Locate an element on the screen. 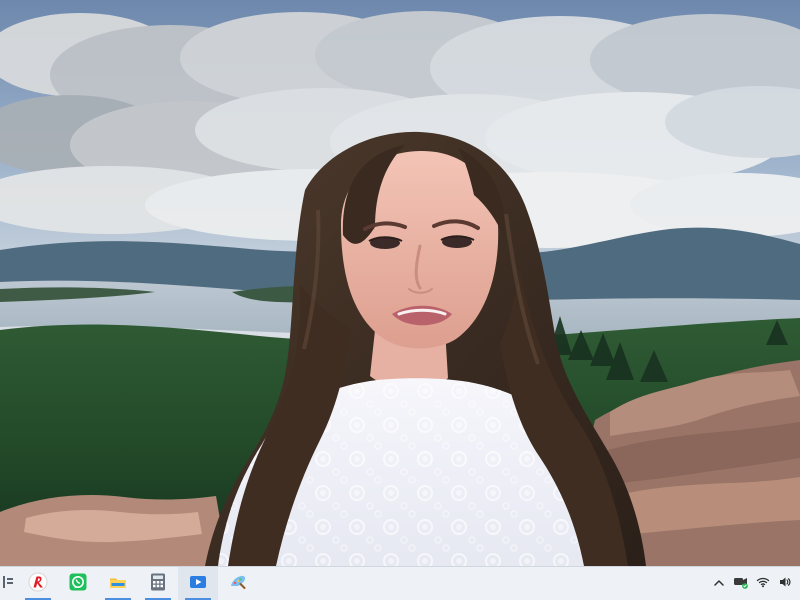  wifi-icon is located at coordinates (763, 583).